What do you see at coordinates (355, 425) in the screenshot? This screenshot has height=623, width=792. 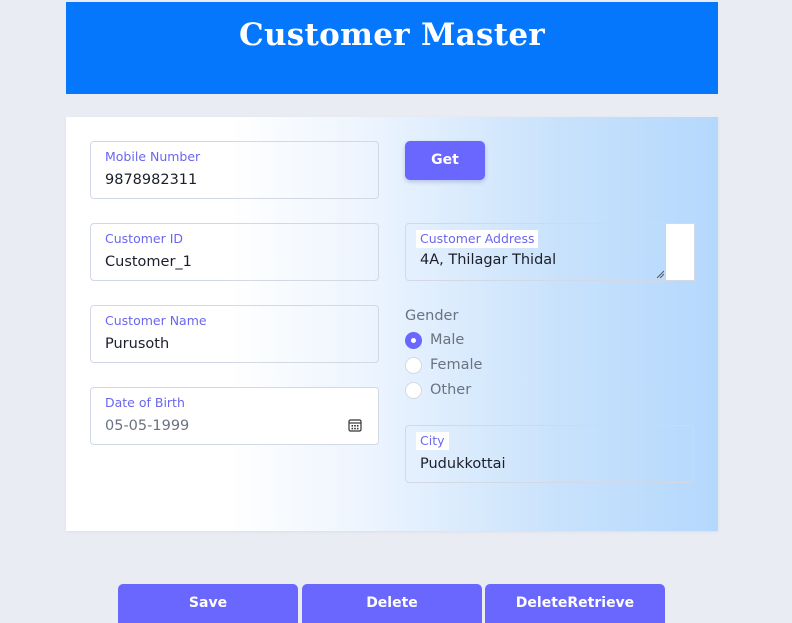 I see `calendar-icon` at bounding box center [355, 425].